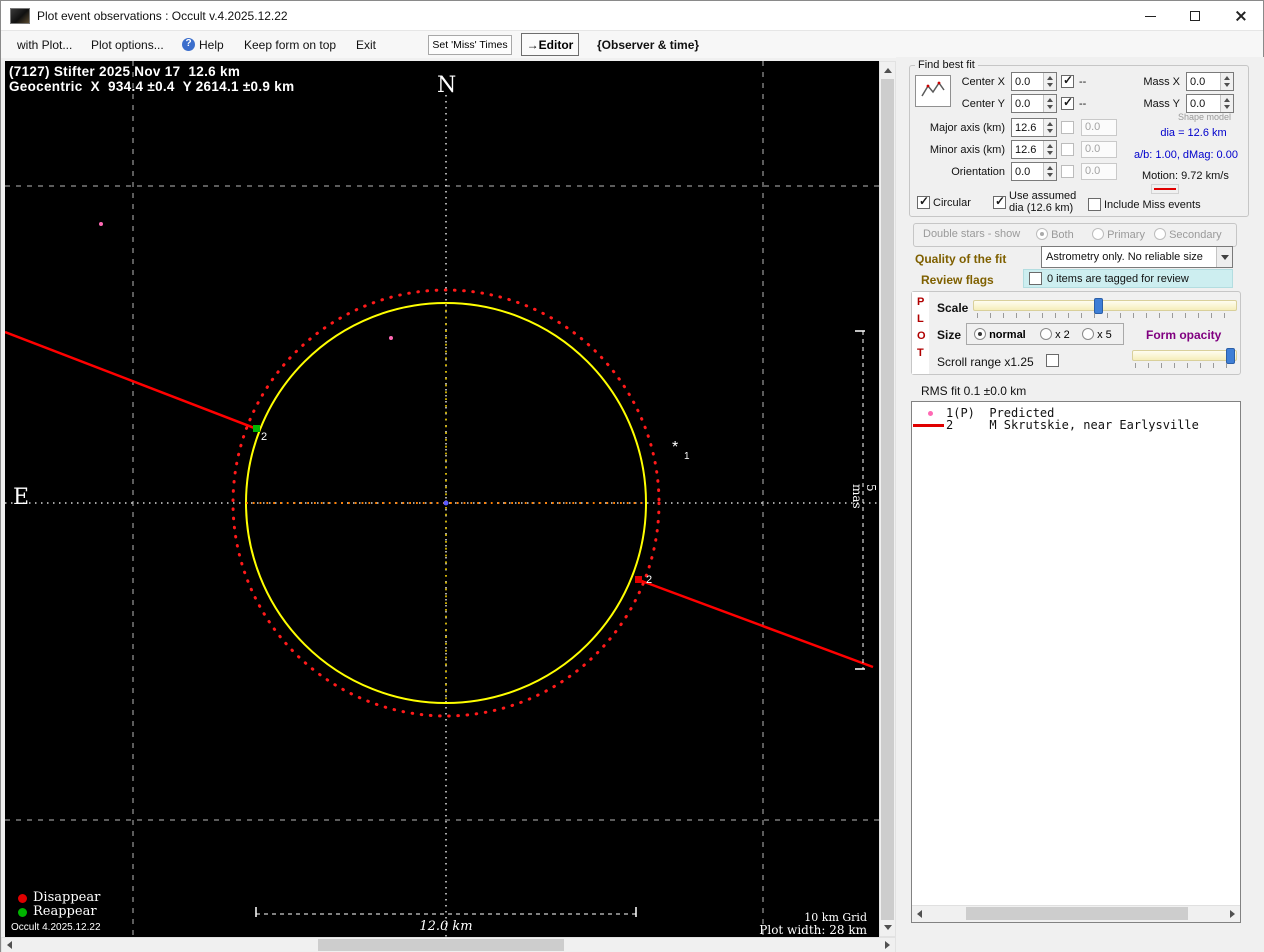 The height and width of the screenshot is (952, 1264). What do you see at coordinates (999, 201) in the screenshot?
I see `use-assumed-dia-checkbox` at bounding box center [999, 201].